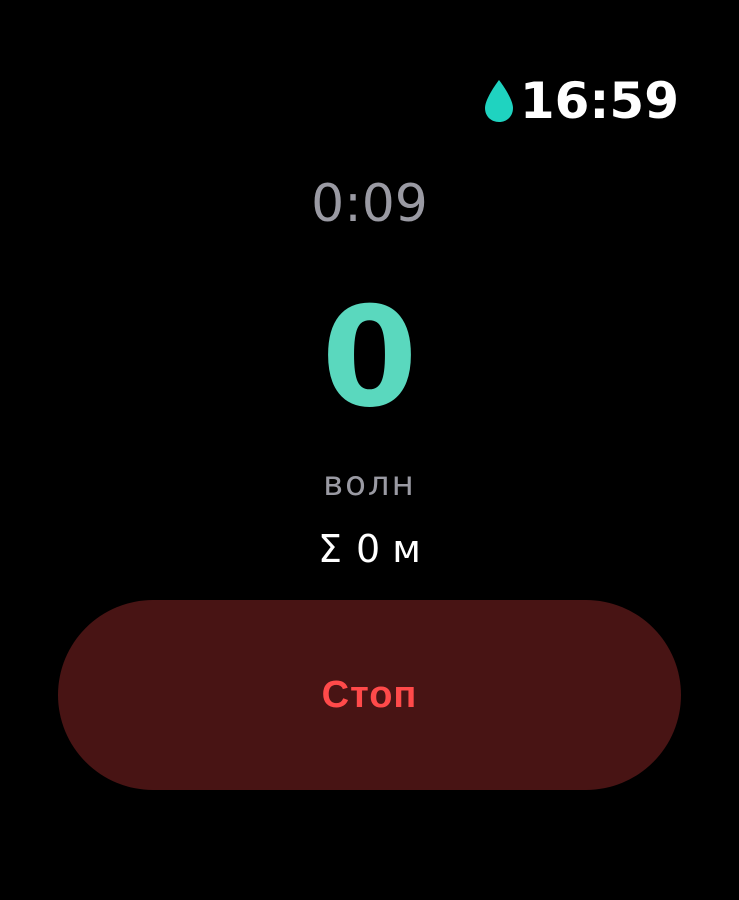  What do you see at coordinates (499, 101) in the screenshot?
I see `water-drop-icon` at bounding box center [499, 101].